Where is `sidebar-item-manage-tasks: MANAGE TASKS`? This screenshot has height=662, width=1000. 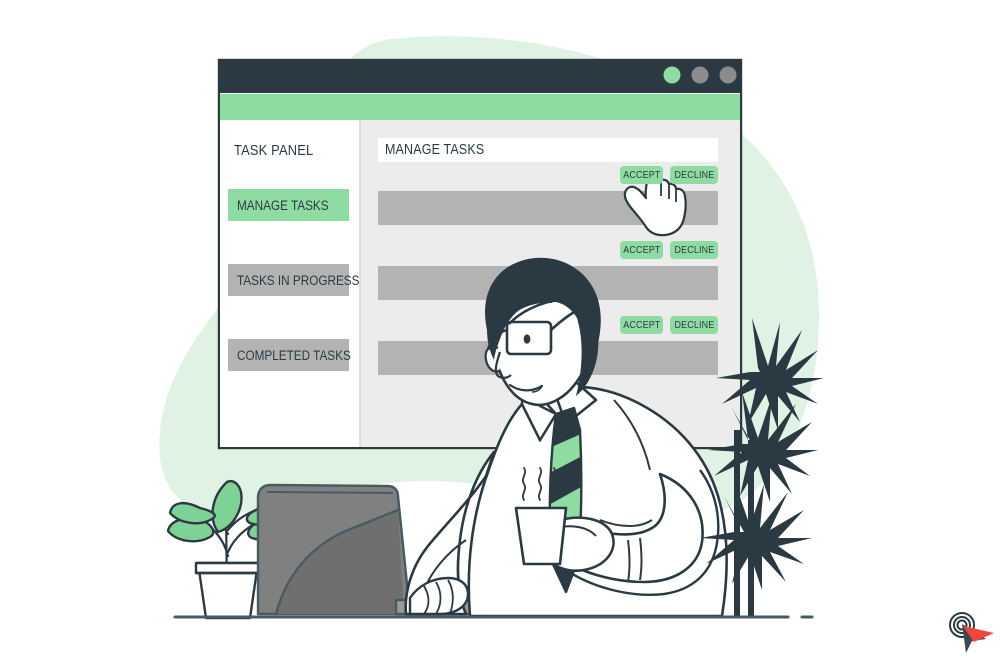
sidebar-item-manage-tasks: MANAGE TASKS is located at coordinates (288, 205).